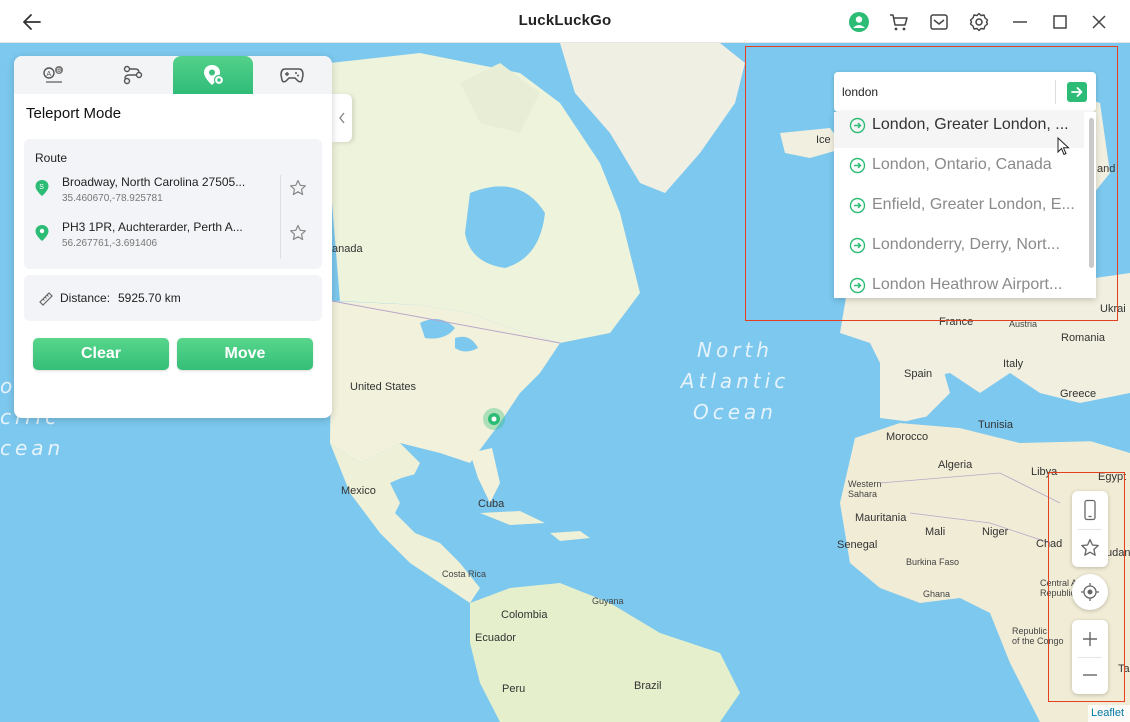 Image resolution: width=1130 pixels, height=722 pixels. What do you see at coordinates (1078, 394) in the screenshot?
I see `map-label-greece: Greece` at bounding box center [1078, 394].